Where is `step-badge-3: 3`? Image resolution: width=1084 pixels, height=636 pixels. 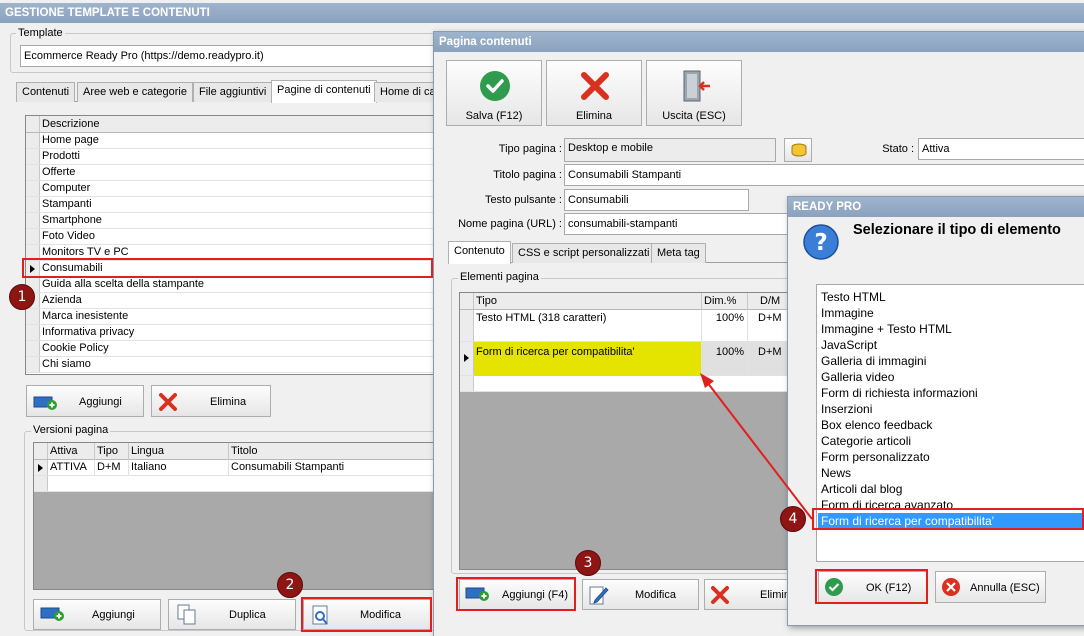 step-badge-3: 3 is located at coordinates (588, 563).